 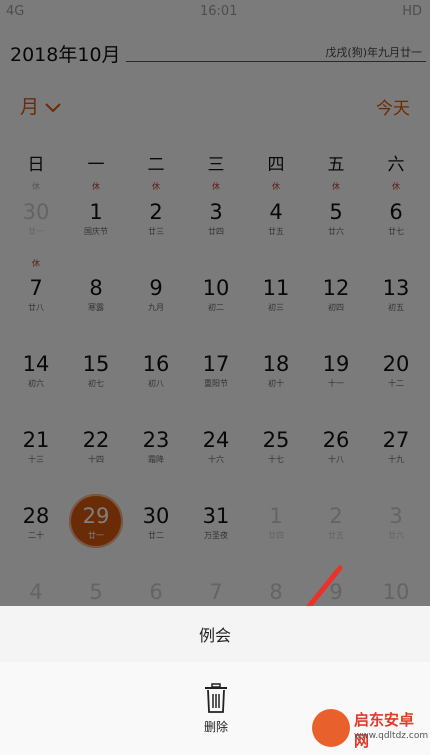 I want to click on event-title: 例会, so click(x=214, y=635).